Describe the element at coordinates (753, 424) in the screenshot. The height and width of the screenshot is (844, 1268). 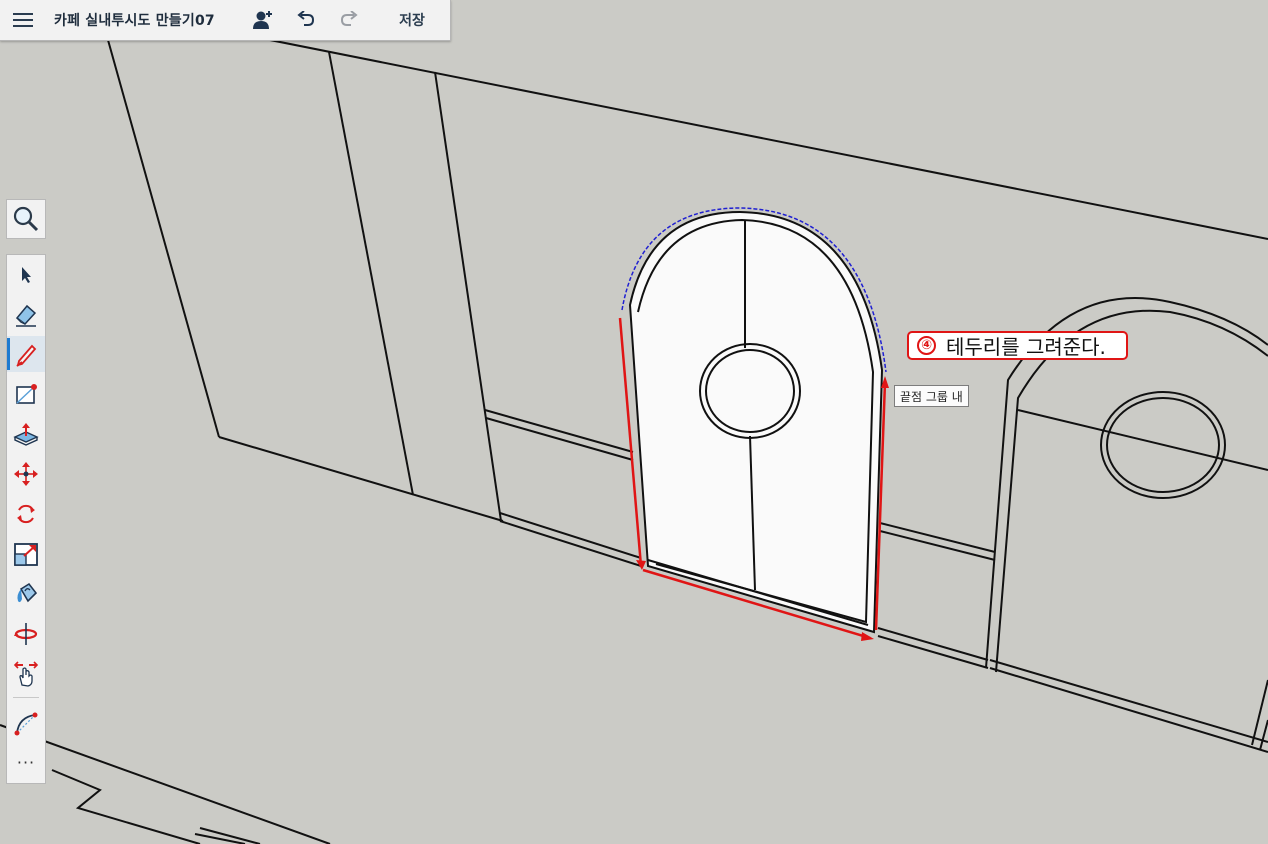
I see `arched-door-main` at that location.